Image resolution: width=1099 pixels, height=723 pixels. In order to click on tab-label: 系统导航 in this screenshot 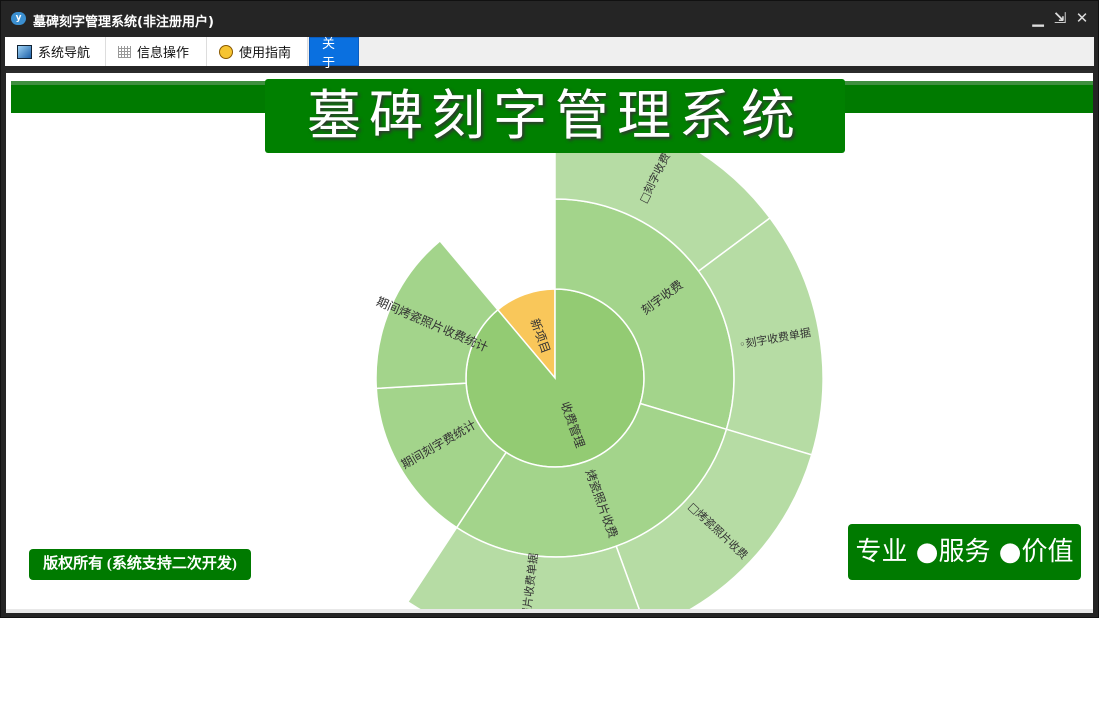, I will do `click(64, 53)`.